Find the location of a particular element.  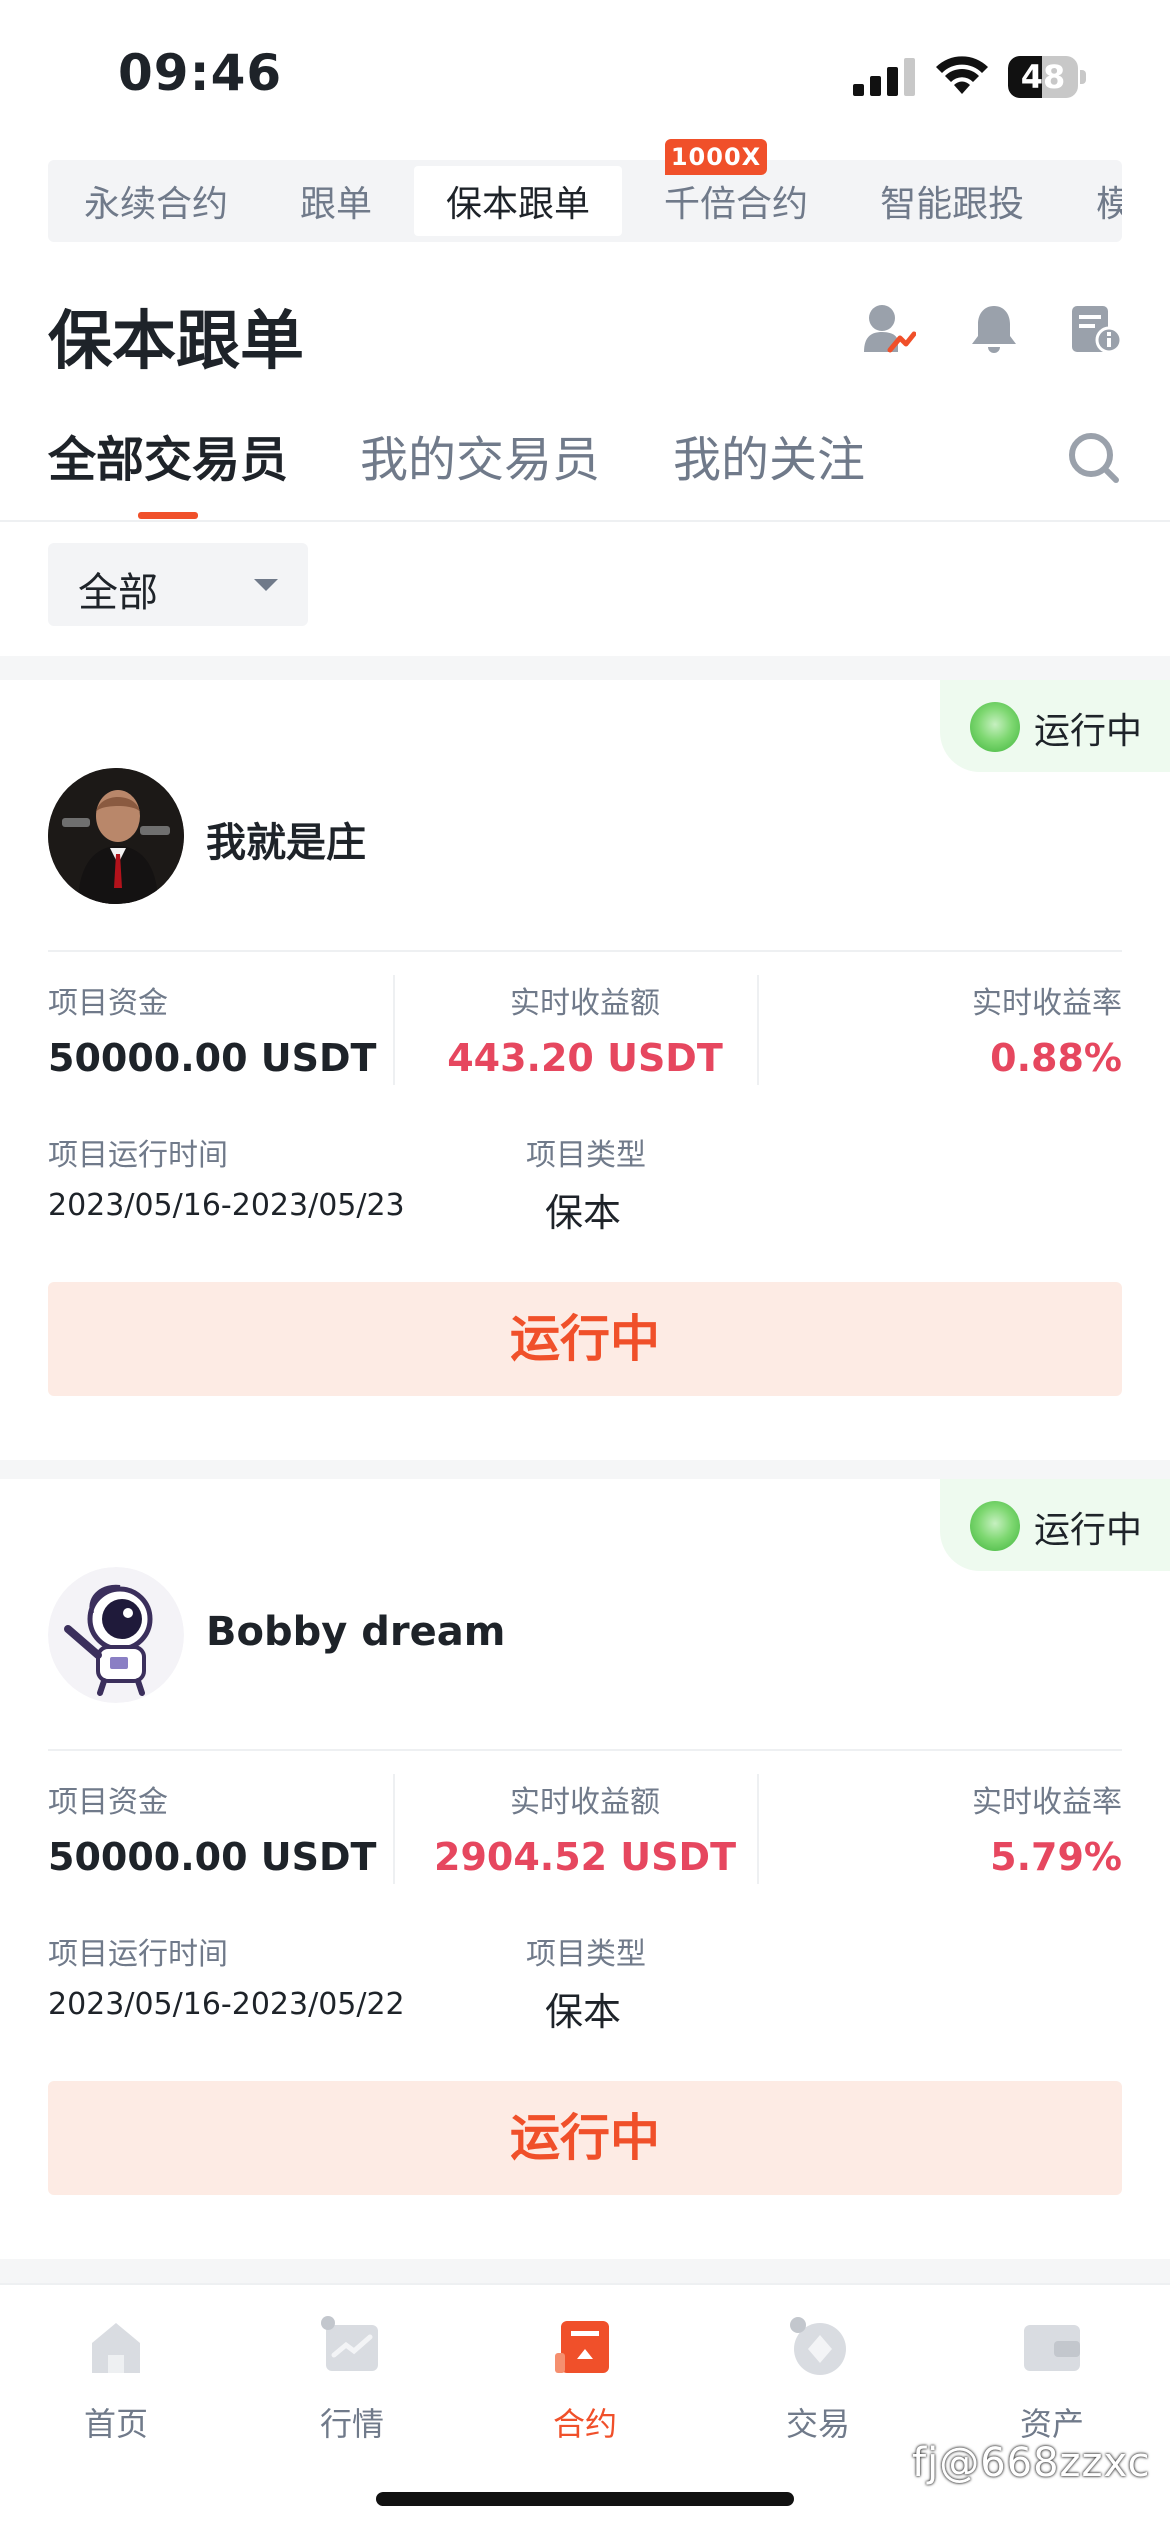

tab-smart-follow: 智能跟投 is located at coordinates (952, 201).